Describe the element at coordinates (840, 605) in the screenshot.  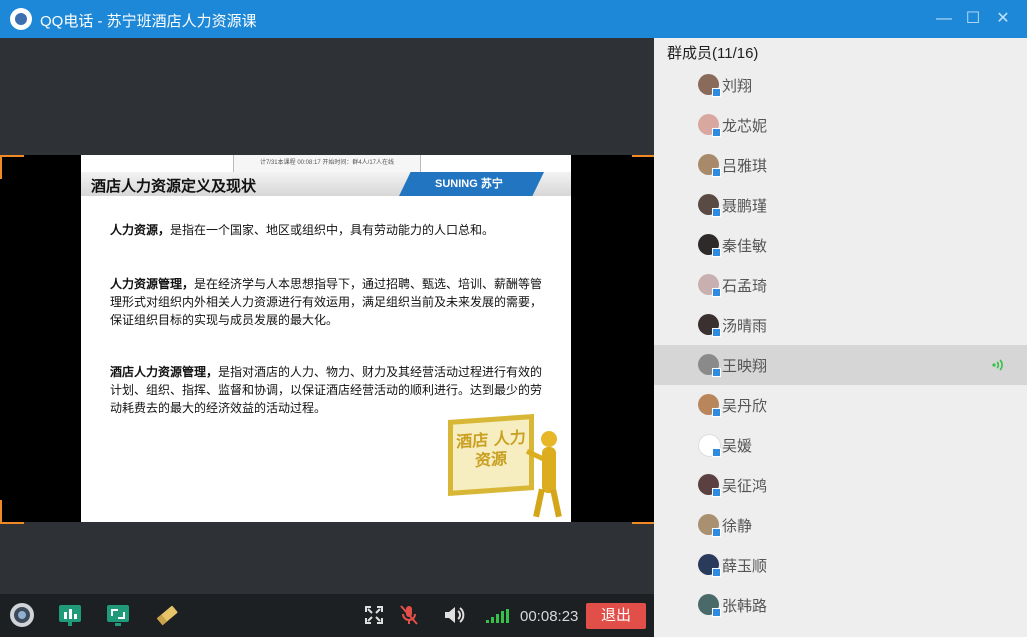
I see `member-row: 张韩路` at that location.